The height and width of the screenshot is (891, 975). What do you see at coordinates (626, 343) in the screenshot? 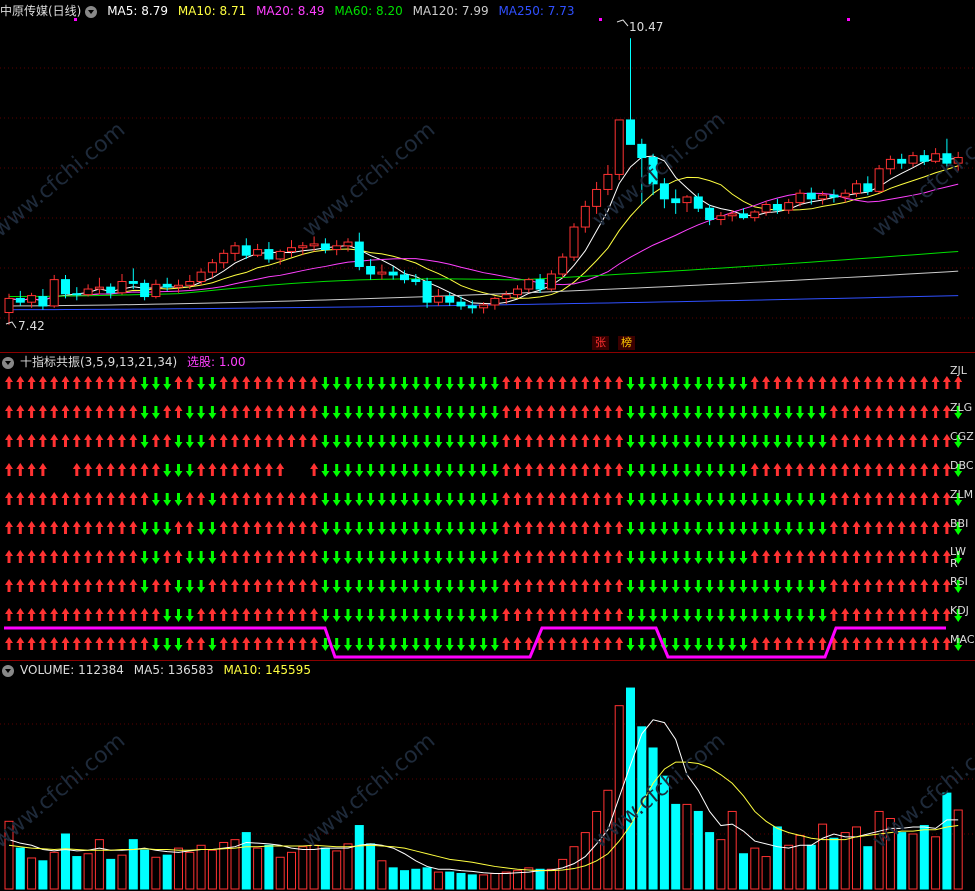
I see `rank-tag: 榜` at bounding box center [626, 343].